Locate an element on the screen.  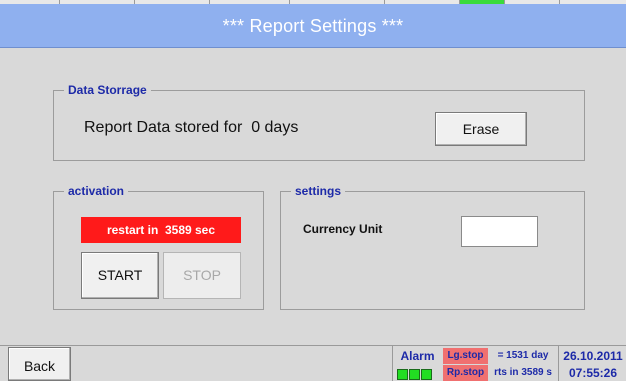
activation-legend: activation is located at coordinates (96, 191).